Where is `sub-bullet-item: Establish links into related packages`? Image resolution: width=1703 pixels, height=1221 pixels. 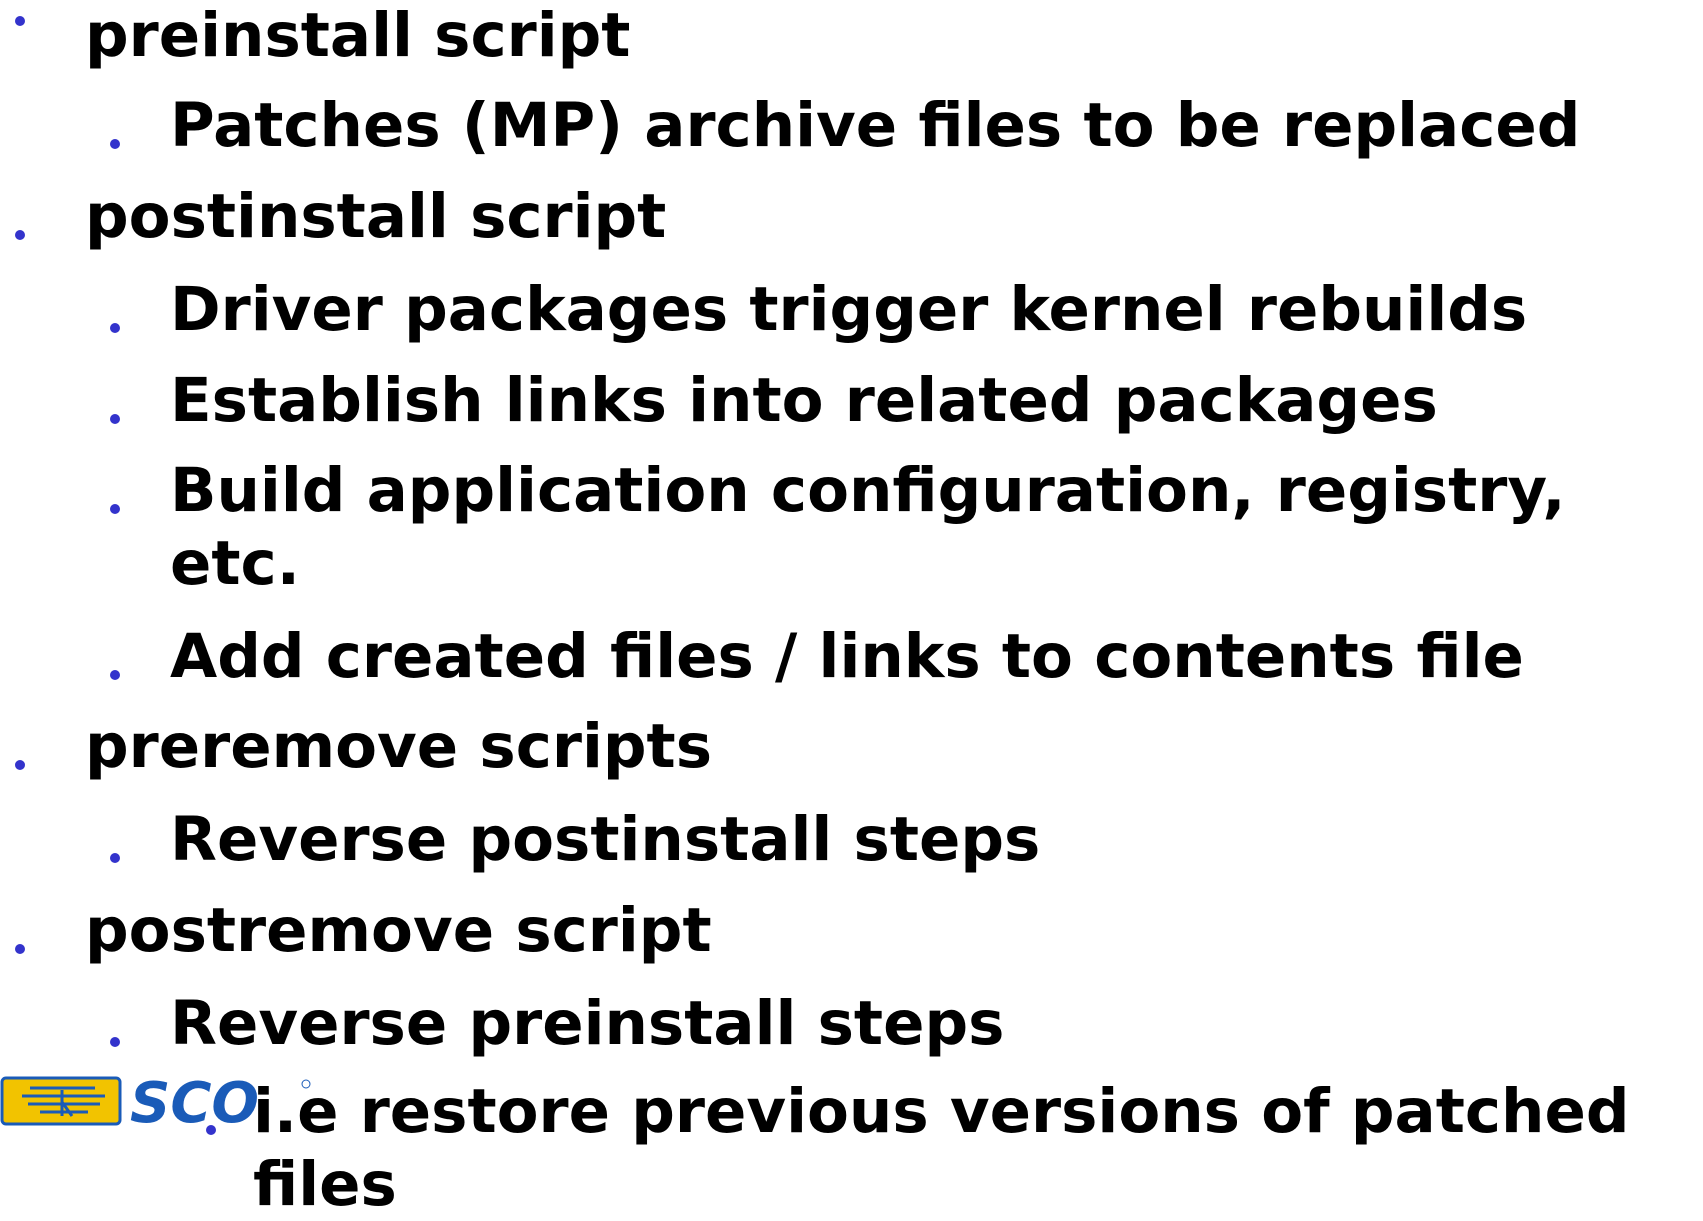 sub-bullet-item: Establish links into related packages is located at coordinates (804, 400).